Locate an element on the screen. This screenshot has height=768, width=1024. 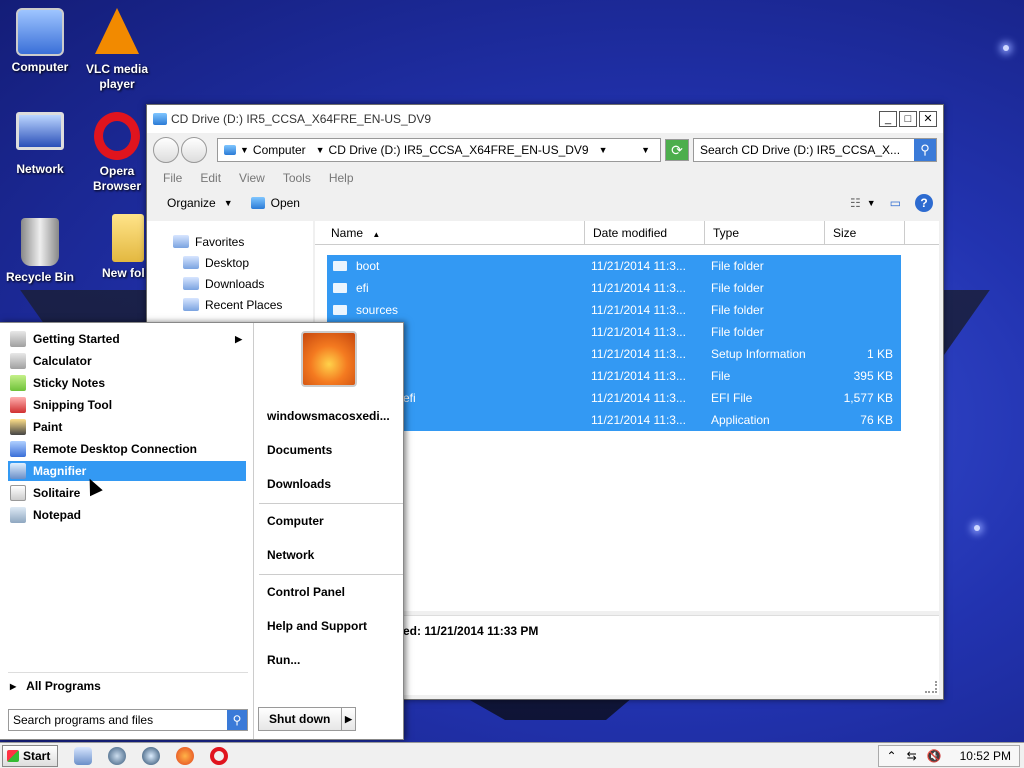
nav-item-downloads: Downloads is located at coordinates (230, 283).